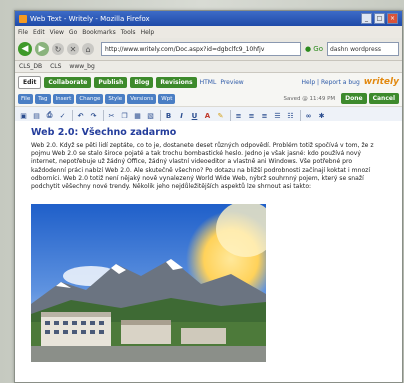 Image resolution: width=404 pixels, height=383 pixels. What do you see at coordinates (148, 32) in the screenshot?
I see `menu-help: Help` at bounding box center [148, 32].